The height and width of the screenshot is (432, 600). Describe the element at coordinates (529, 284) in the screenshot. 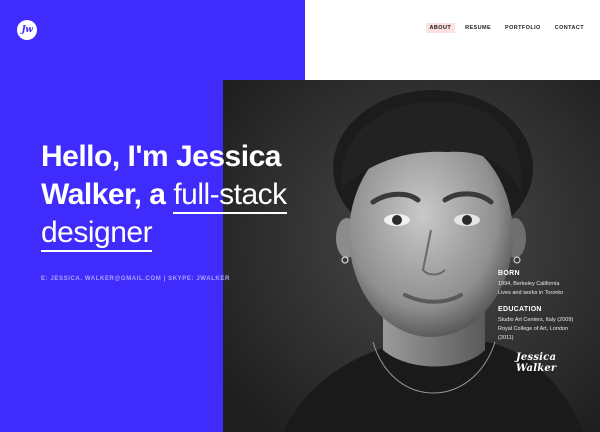

I see `born-line-1: 1994, Berkeley California` at that location.